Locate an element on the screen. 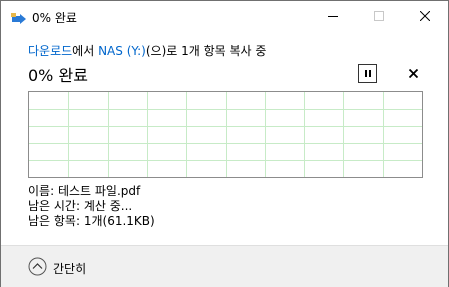  pause-button is located at coordinates (367, 73).